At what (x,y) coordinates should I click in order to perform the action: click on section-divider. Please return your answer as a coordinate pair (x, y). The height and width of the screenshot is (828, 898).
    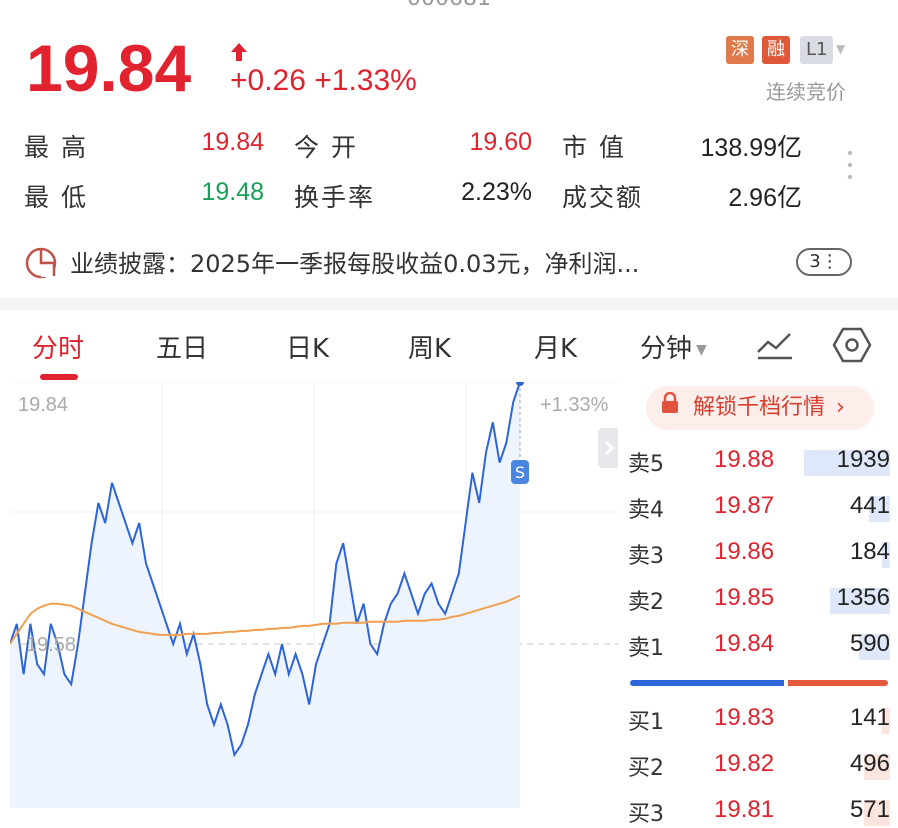
    Looking at the image, I should click on (449, 304).